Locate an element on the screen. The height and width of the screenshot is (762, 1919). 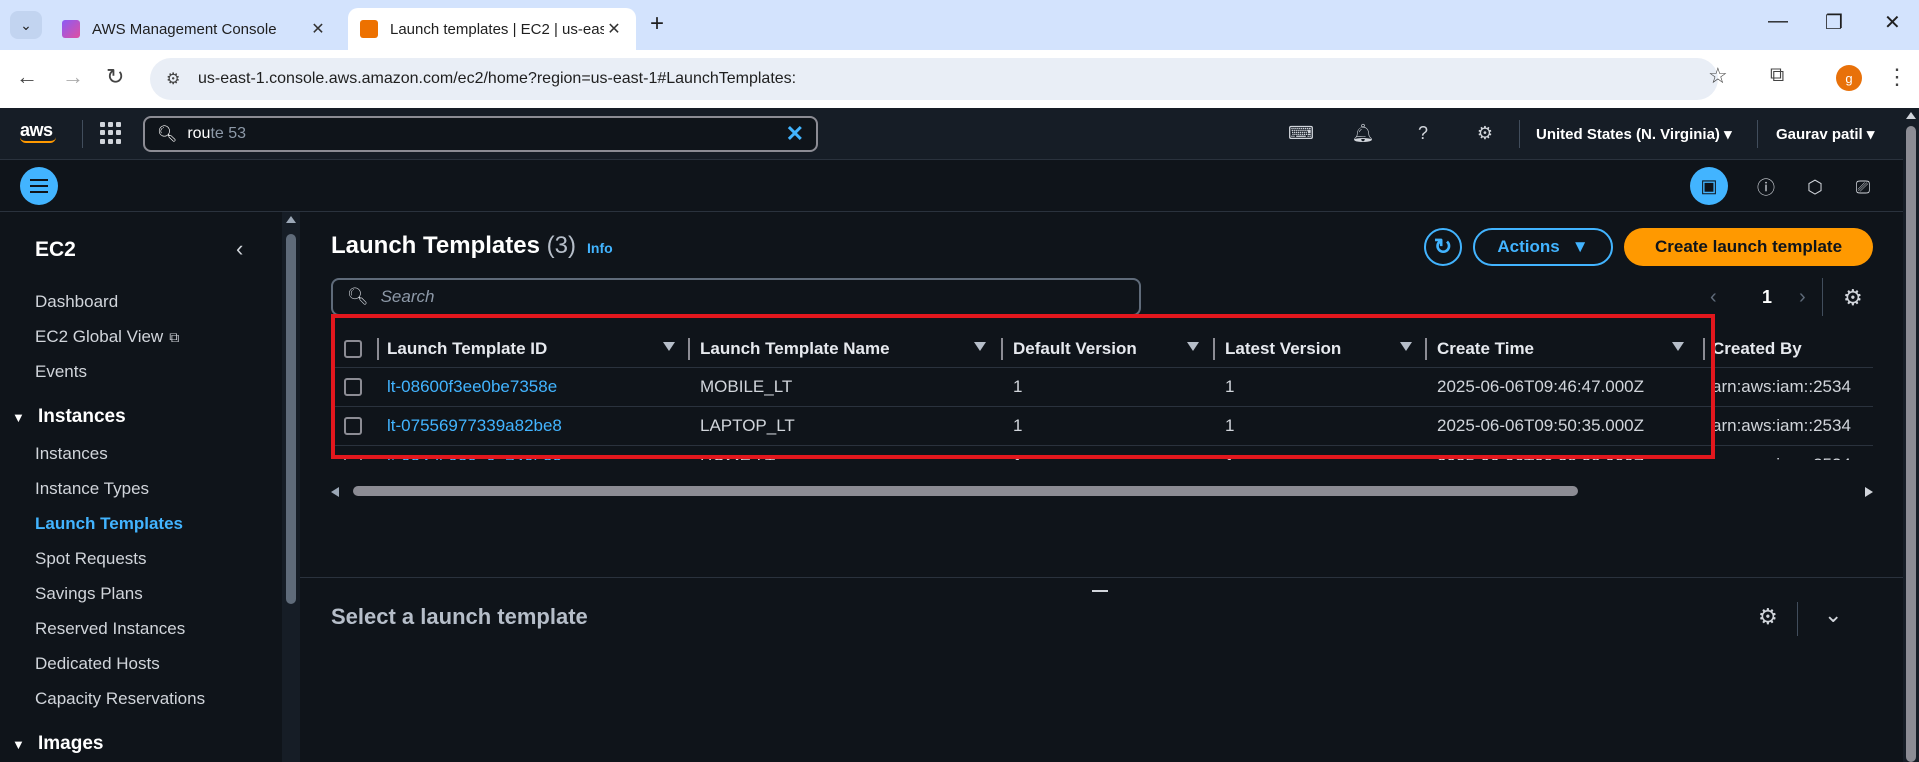
page-scrollbar is located at coordinates (1911, 435).